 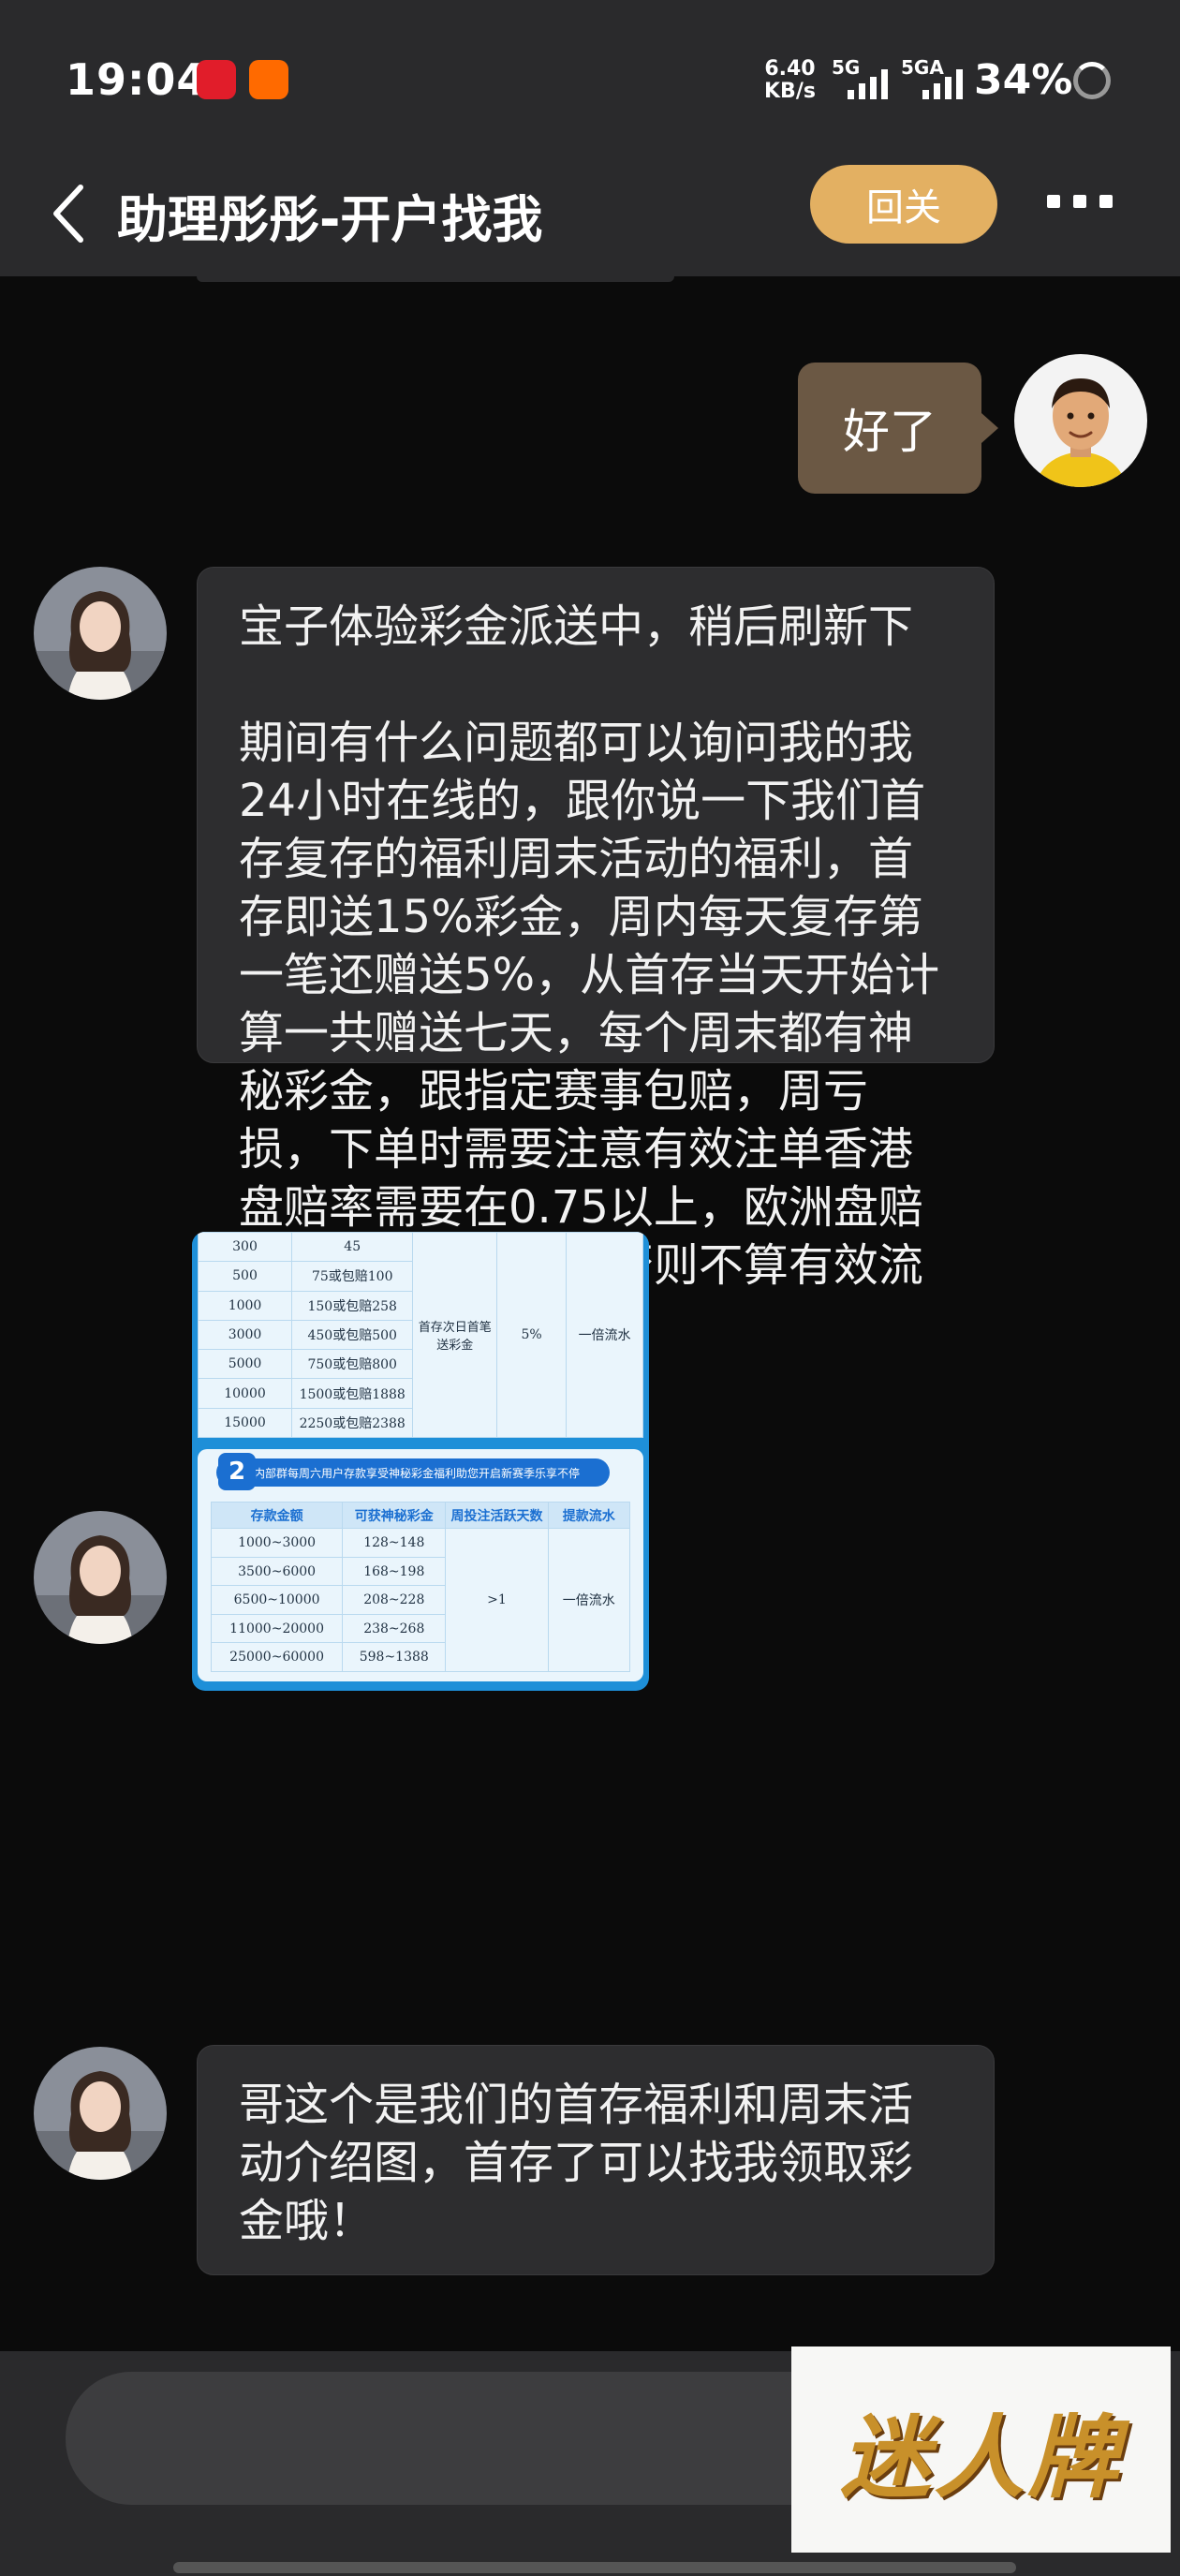 I want to click on signal-bars-2-icon, so click(x=943, y=83).